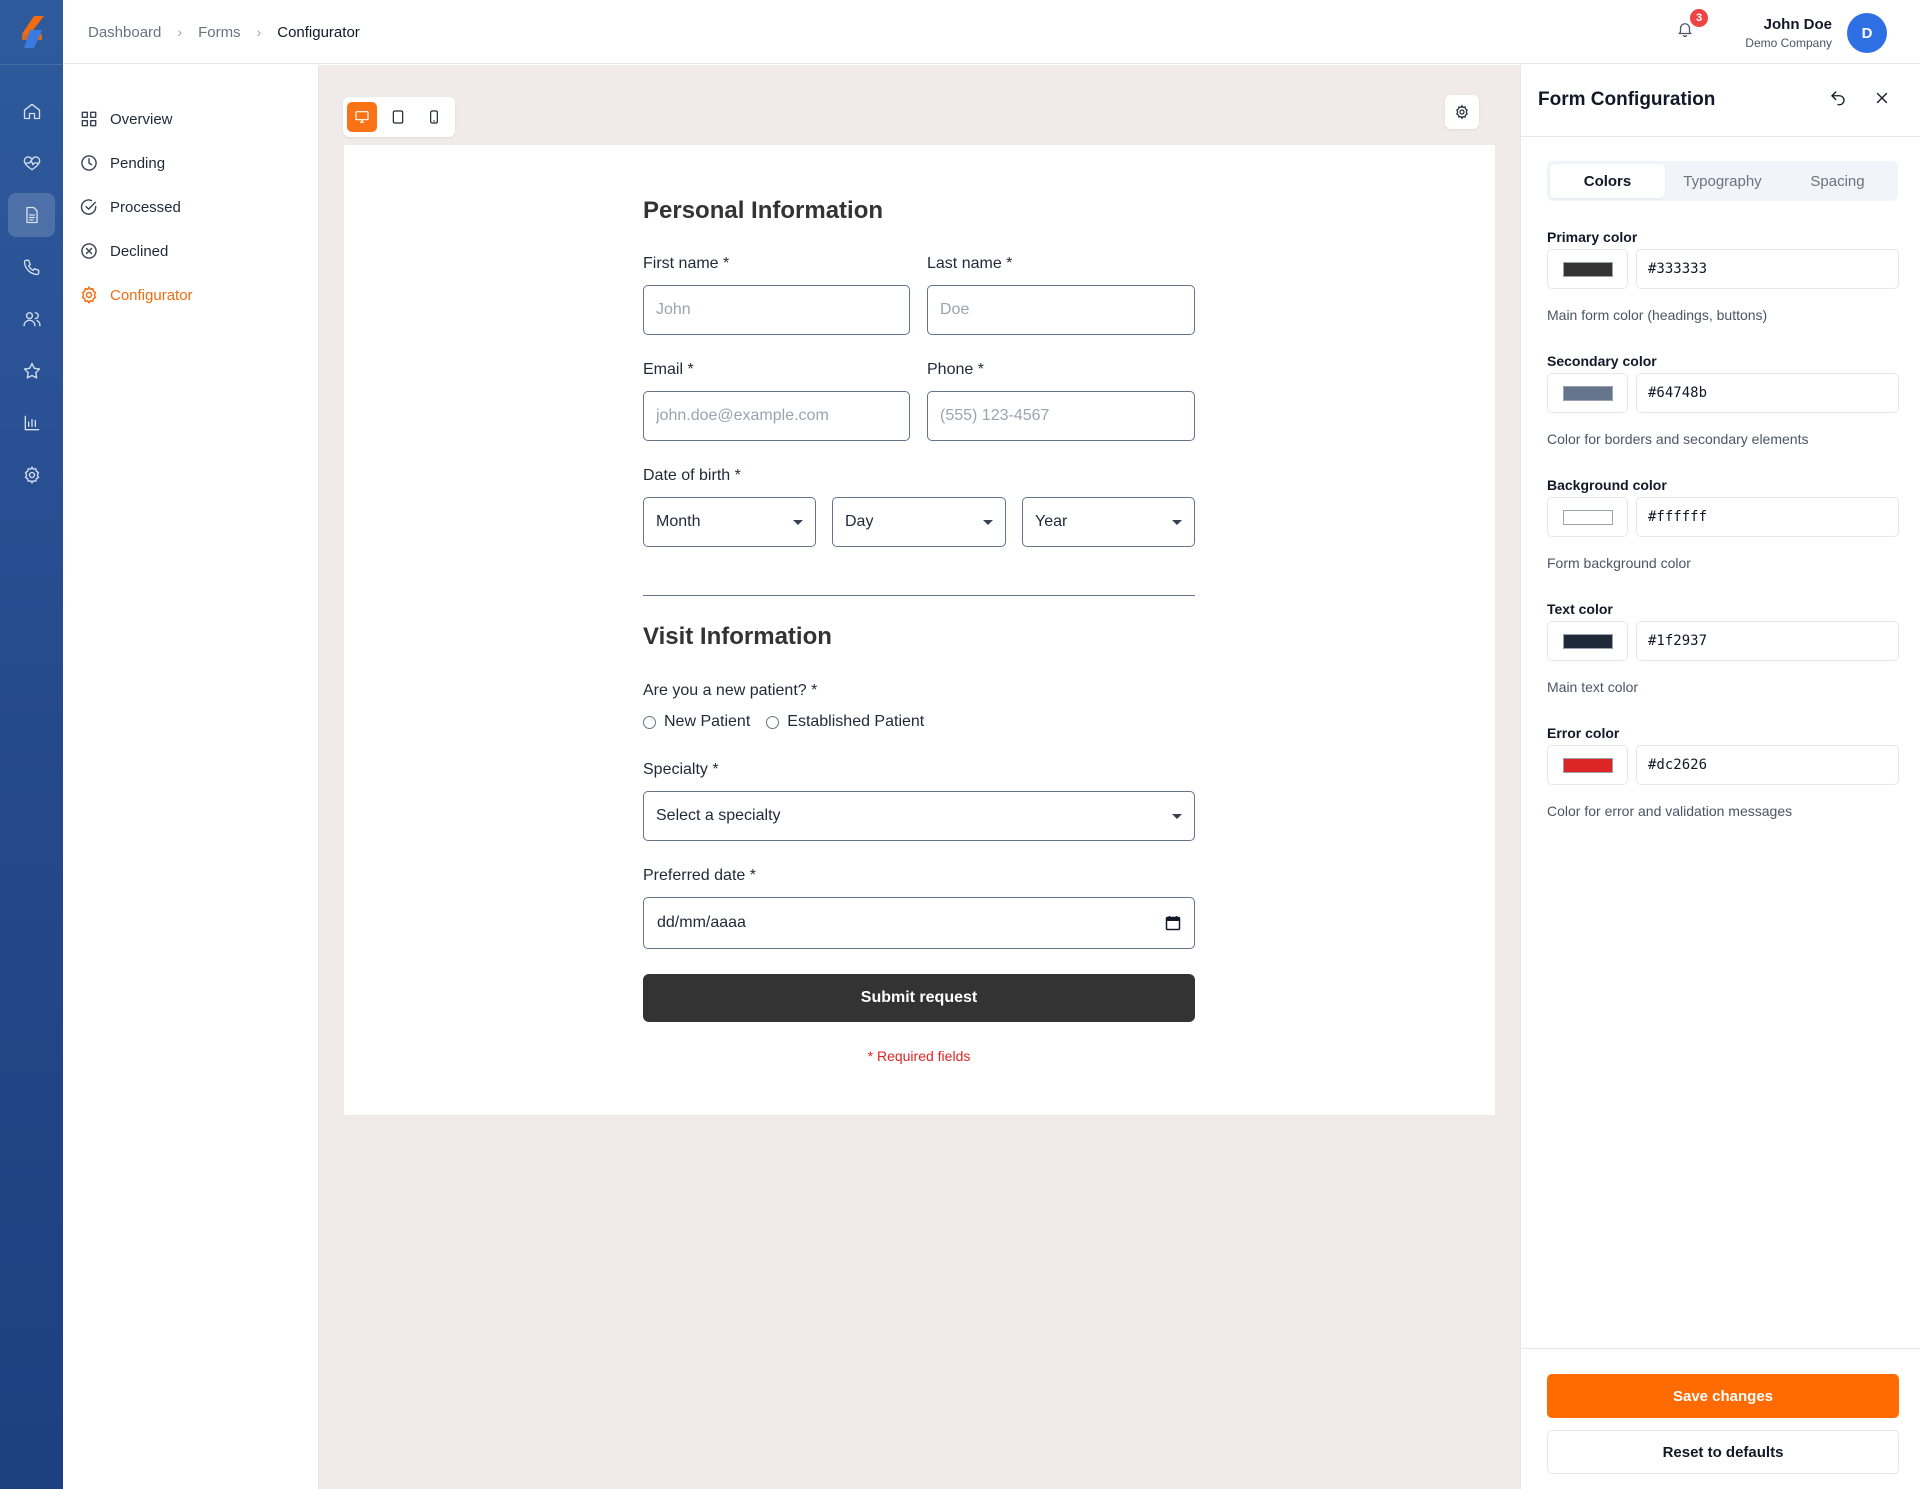  I want to click on required-fields-note: * Required fields, so click(919, 1056).